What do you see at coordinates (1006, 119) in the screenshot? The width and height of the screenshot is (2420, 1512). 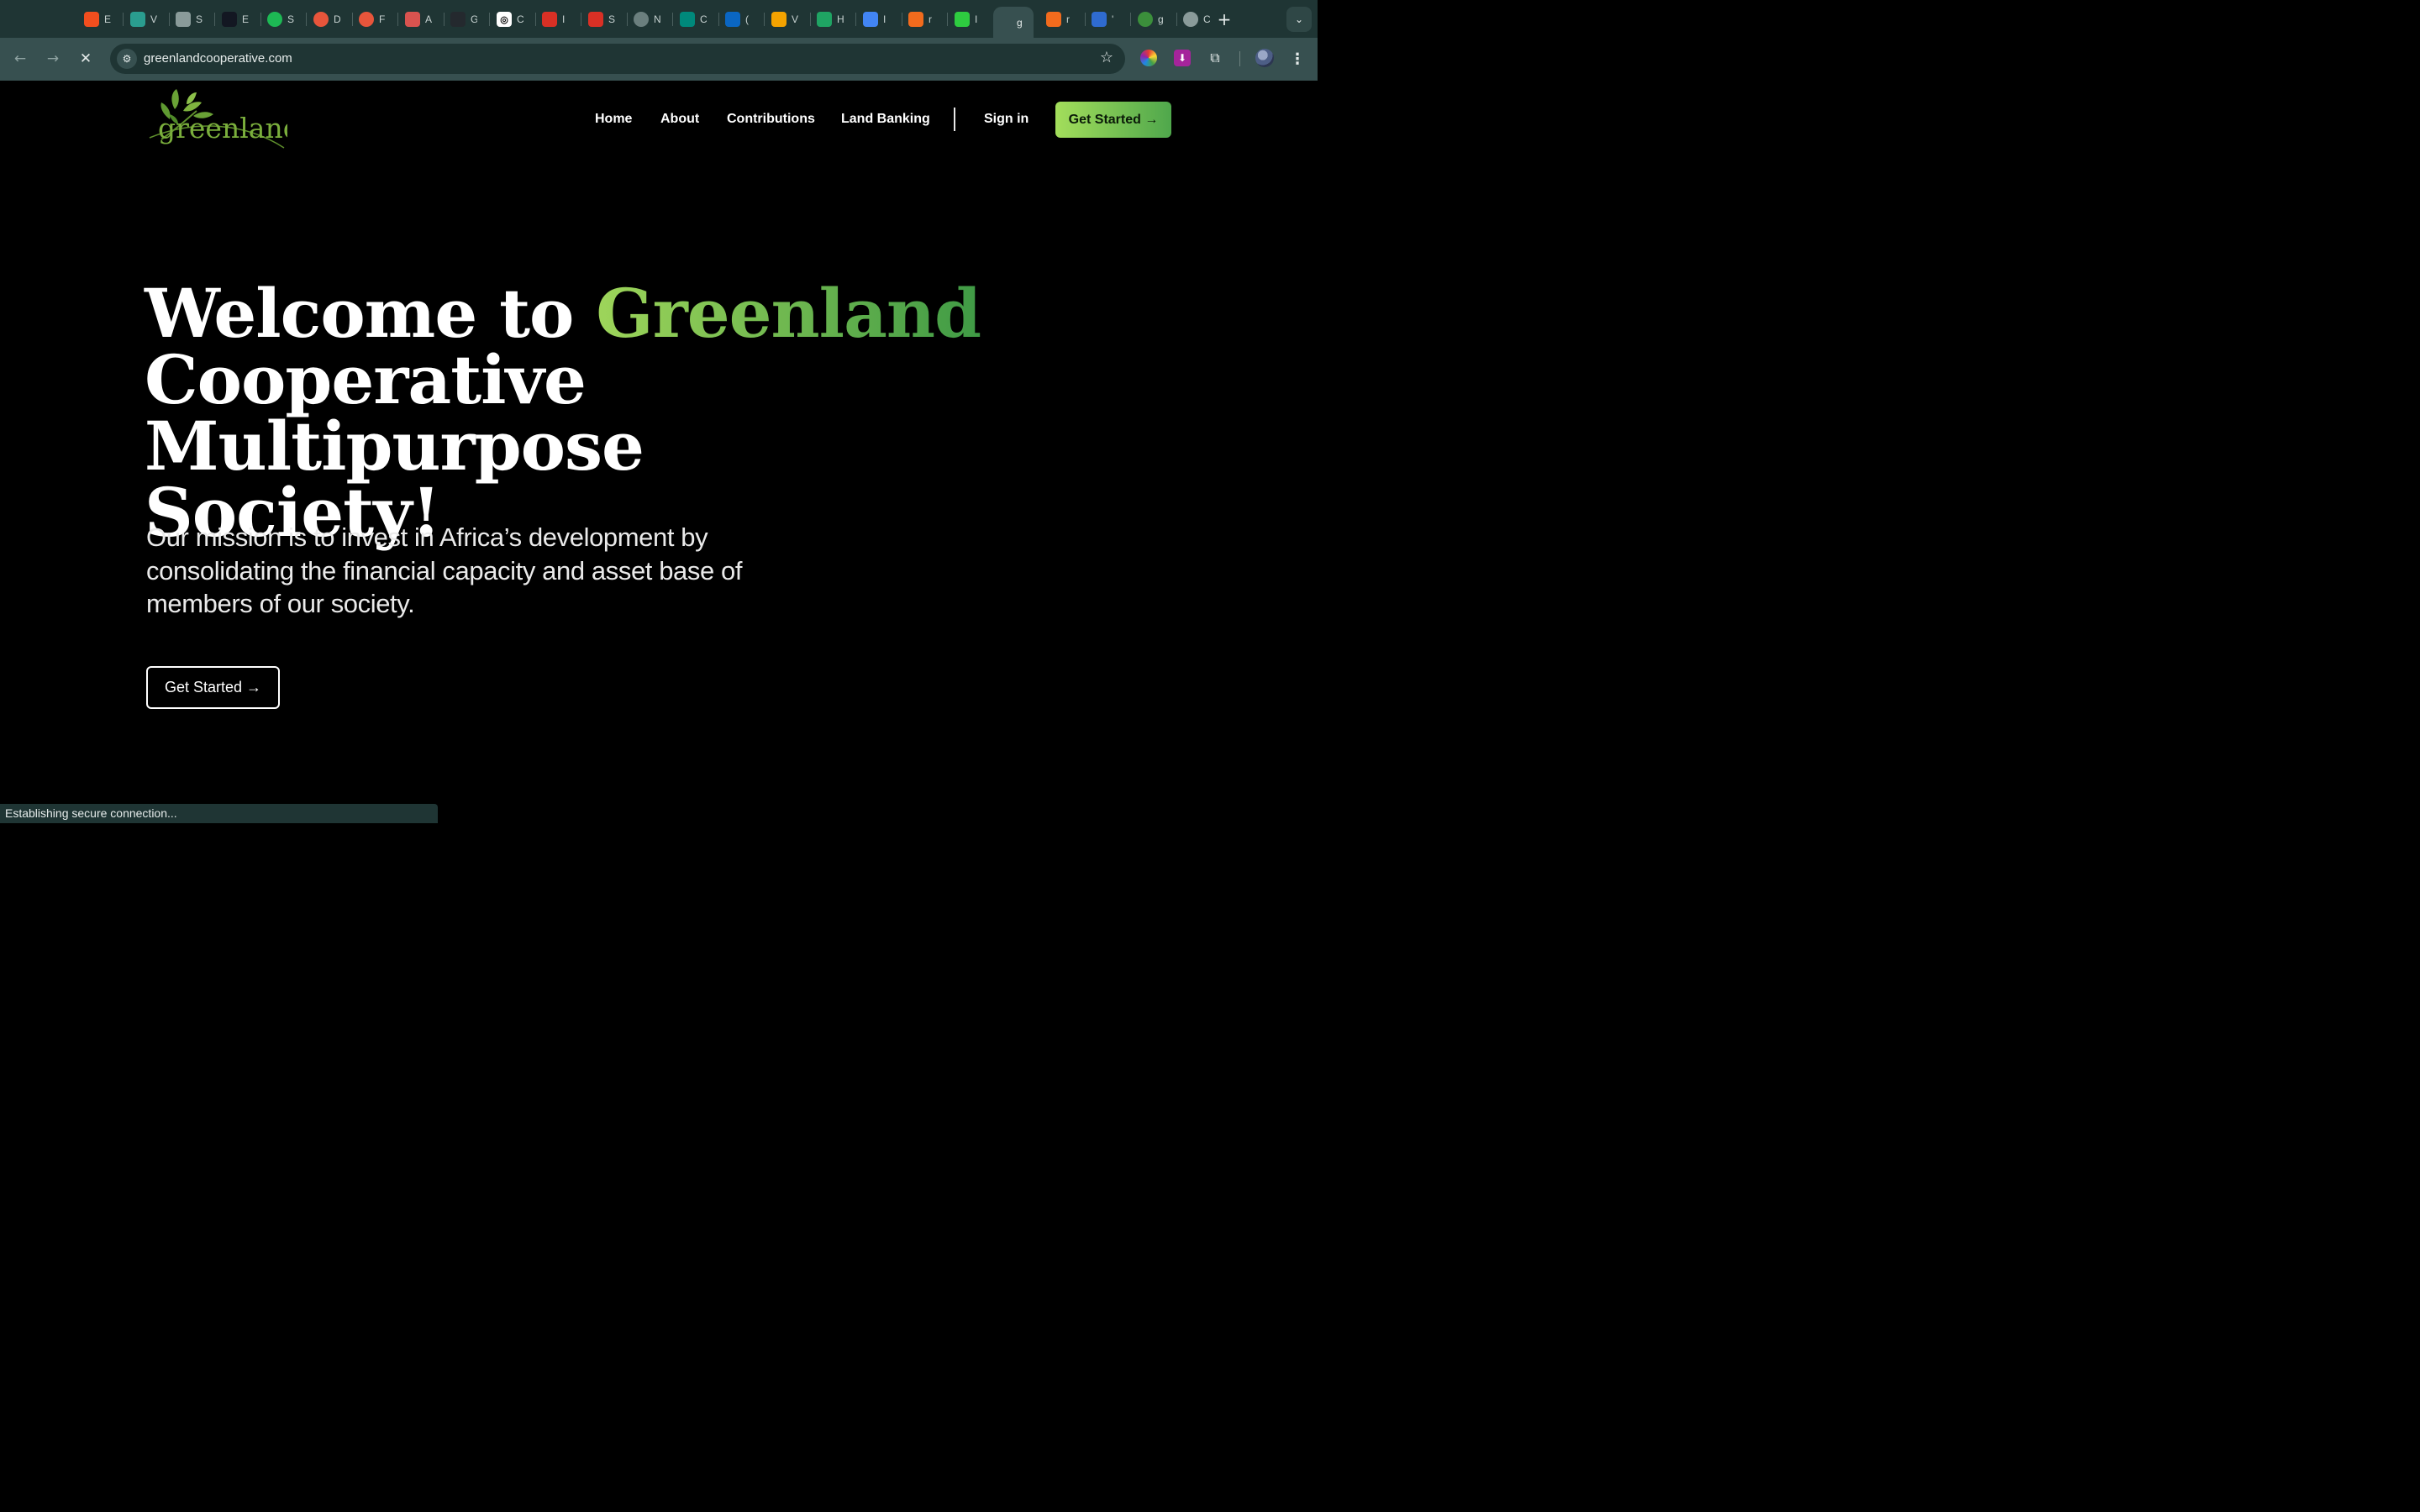 I see `sign-in-link: Sign in` at bounding box center [1006, 119].